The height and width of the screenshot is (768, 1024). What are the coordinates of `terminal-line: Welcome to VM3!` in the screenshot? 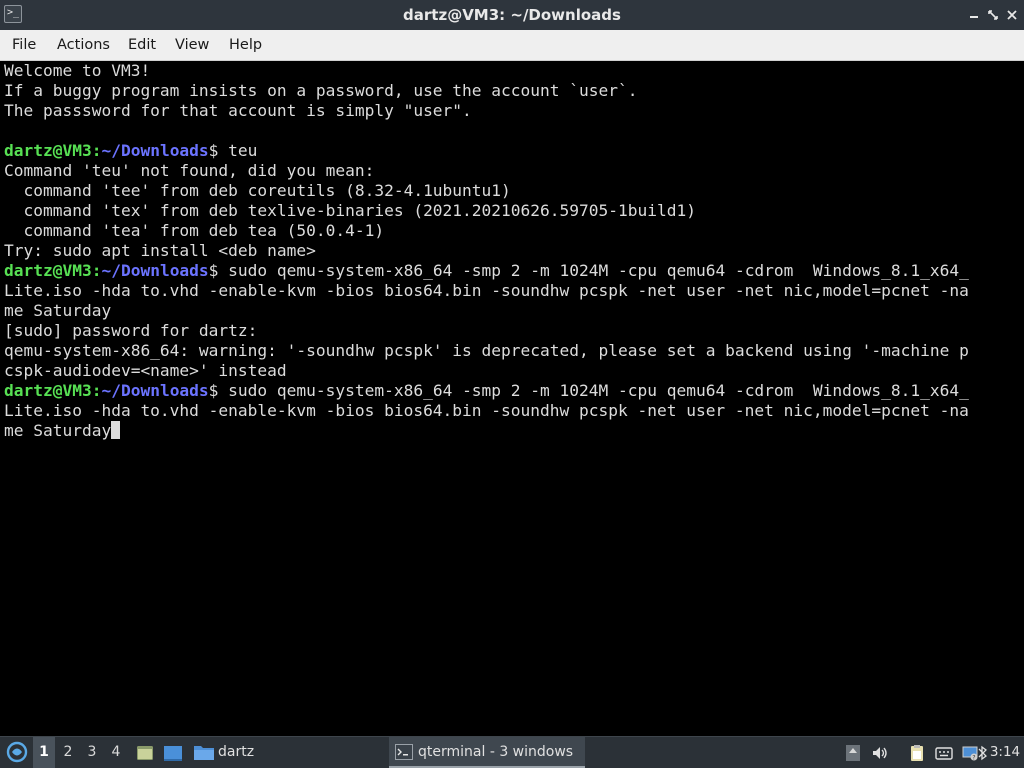 It's located at (486, 71).